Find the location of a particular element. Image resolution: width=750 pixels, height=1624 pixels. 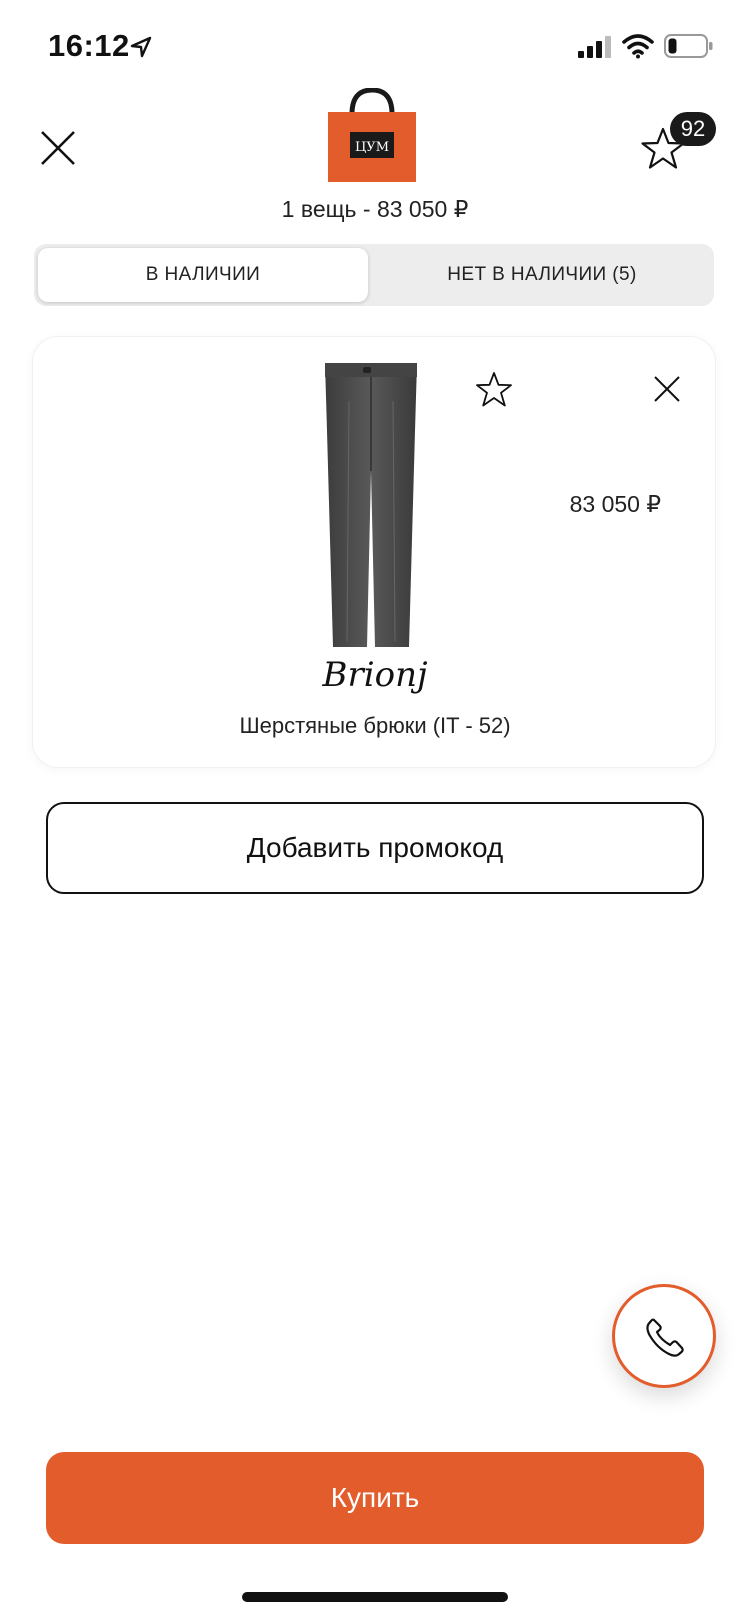

availability-tabs: В НАЛИЧИИ НЕТ В НАЛИЧИИ (5) is located at coordinates (374, 275).